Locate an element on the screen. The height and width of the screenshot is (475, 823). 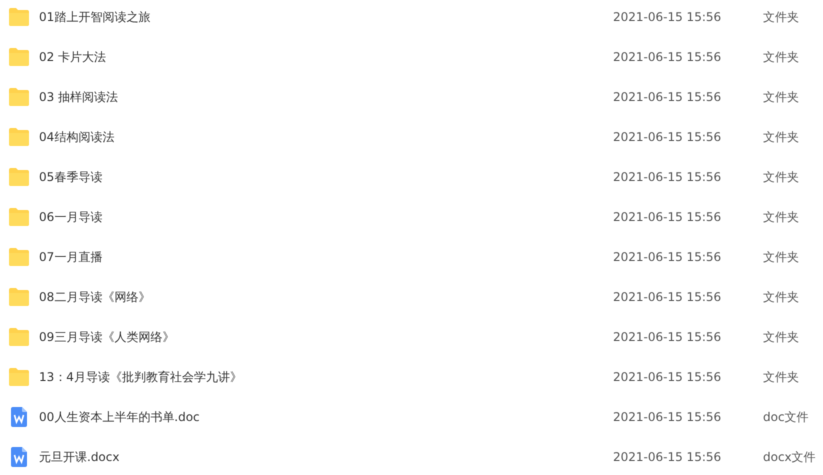
file-name: 13：4月导读《批判教育社会学九讲》 is located at coordinates (326, 377).